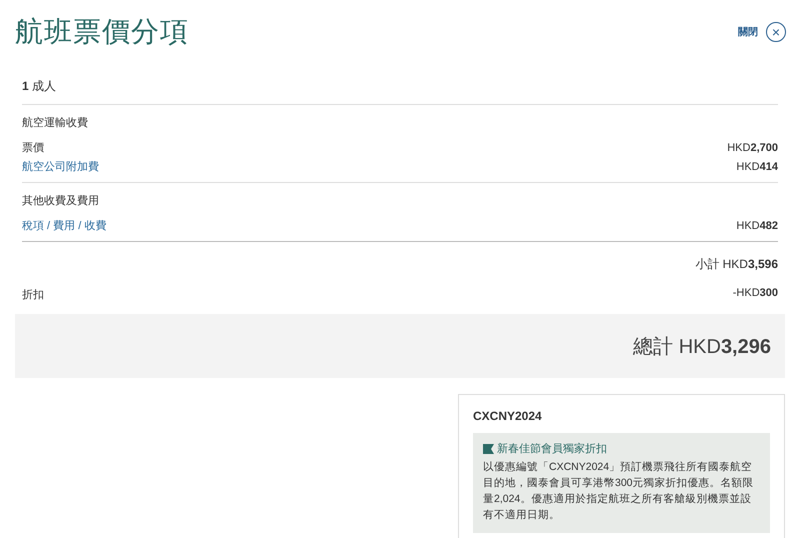 Image resolution: width=800 pixels, height=538 pixels. I want to click on promo-description: 以優惠編號「CXCNY2024」預訂機票飛往所有國泰航空目的地，國泰會員可享港幣300元獨家折扣優惠。名額限量2,024。優惠適用於指定航班之所有客艙級別機票並設有不適用日期。, so click(619, 491).